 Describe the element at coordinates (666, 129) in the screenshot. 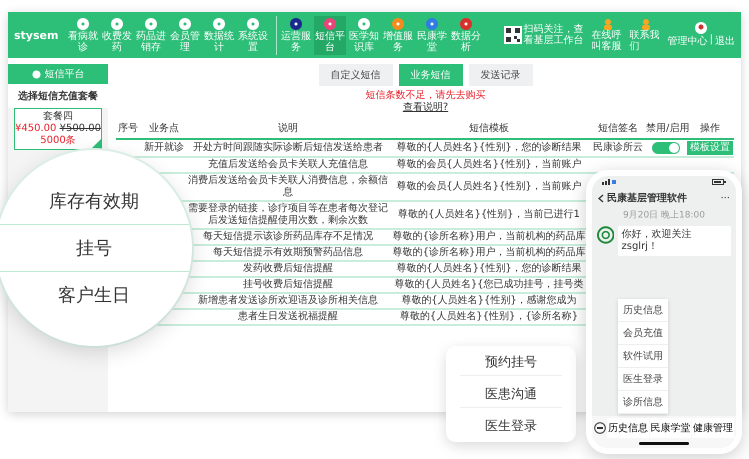

I see `column-header: 禁用/启用` at that location.